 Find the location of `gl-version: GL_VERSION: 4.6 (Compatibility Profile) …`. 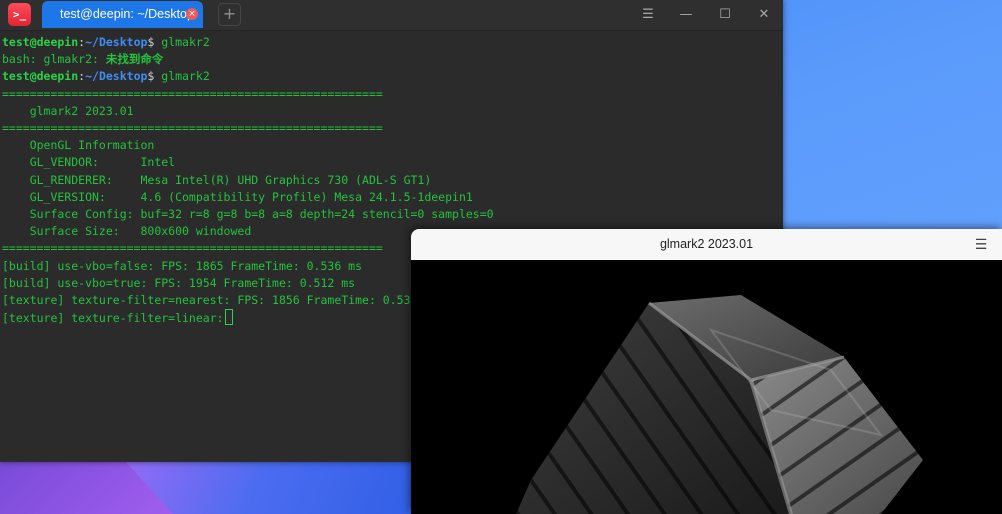

gl-version: GL_VERSION: 4.6 (Compatibility Profile) … is located at coordinates (237, 196).